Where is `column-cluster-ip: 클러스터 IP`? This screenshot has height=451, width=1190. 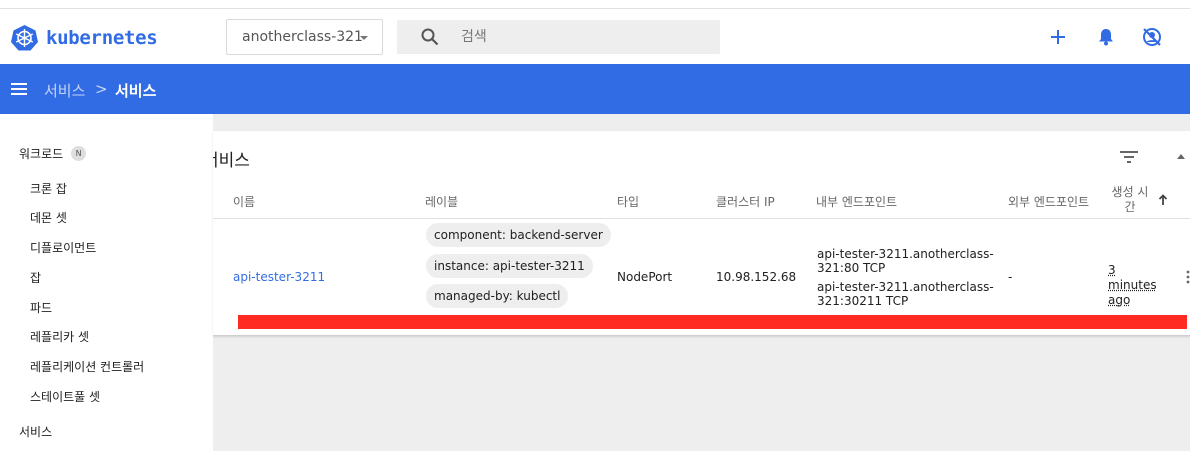
column-cluster-ip: 클러스터 IP is located at coordinates (745, 202).